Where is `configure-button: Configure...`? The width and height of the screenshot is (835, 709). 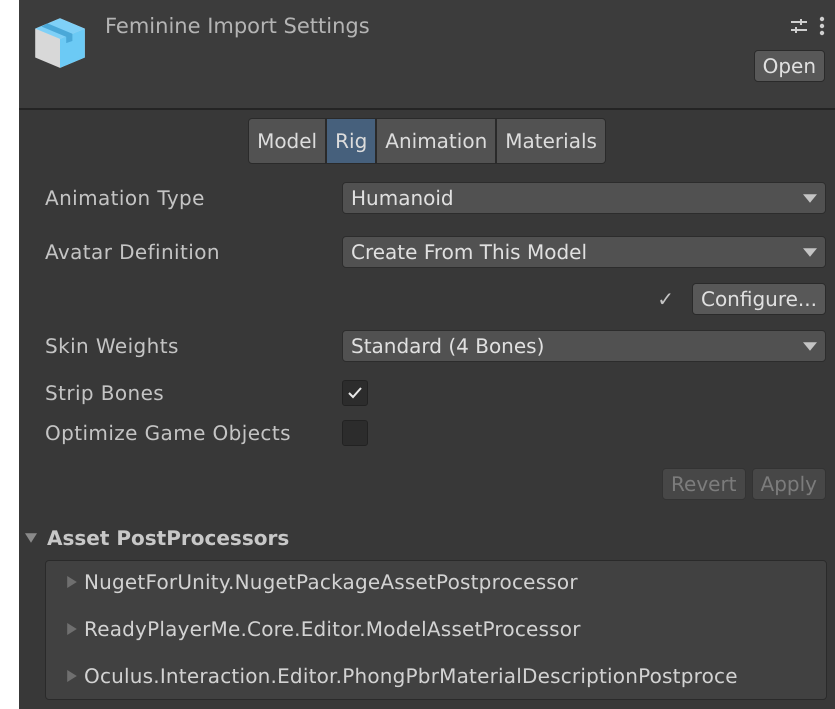
configure-button: Configure... is located at coordinates (759, 299).